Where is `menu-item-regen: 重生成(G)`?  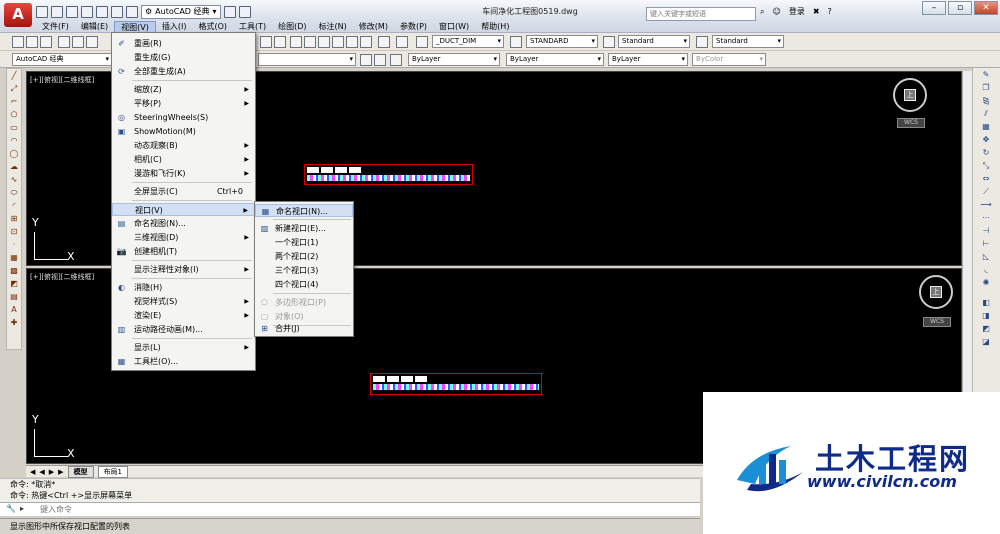 menu-item-regen: 重生成(G) is located at coordinates (183, 57).